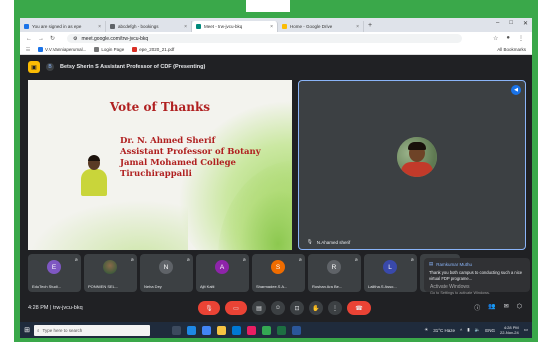 This screenshot has height=349, width=551. Describe the element at coordinates (236, 308) in the screenshot. I see `camera-toggle-button: ▭` at that location.